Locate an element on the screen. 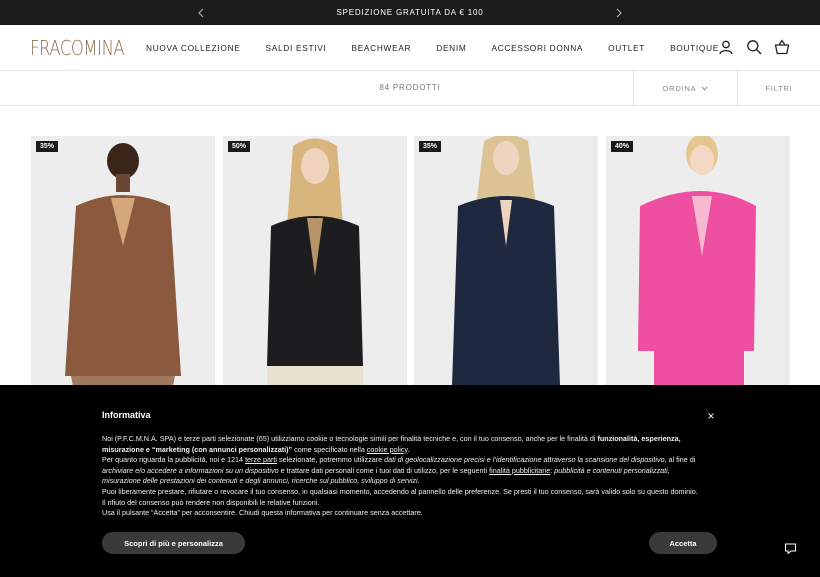 Image resolution: width=820 pixels, height=577 pixels. logo: FRACOMINA is located at coordinates (77, 48).